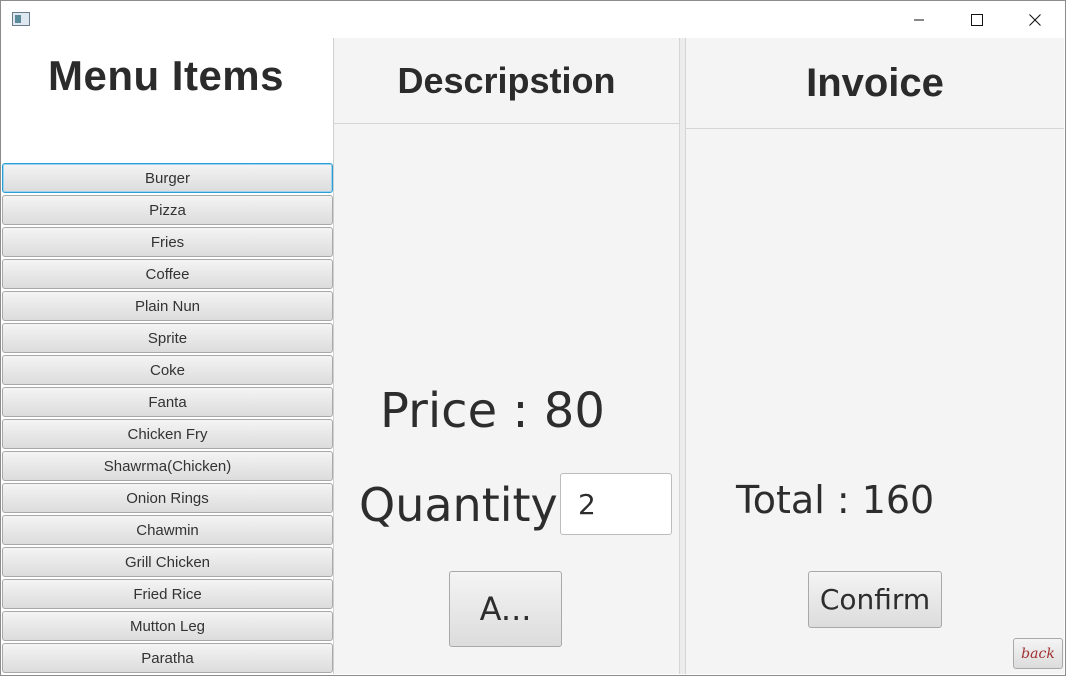 Image resolution: width=1066 pixels, height=676 pixels. What do you see at coordinates (167, 178) in the screenshot?
I see `menu-item-burger: Burger` at bounding box center [167, 178].